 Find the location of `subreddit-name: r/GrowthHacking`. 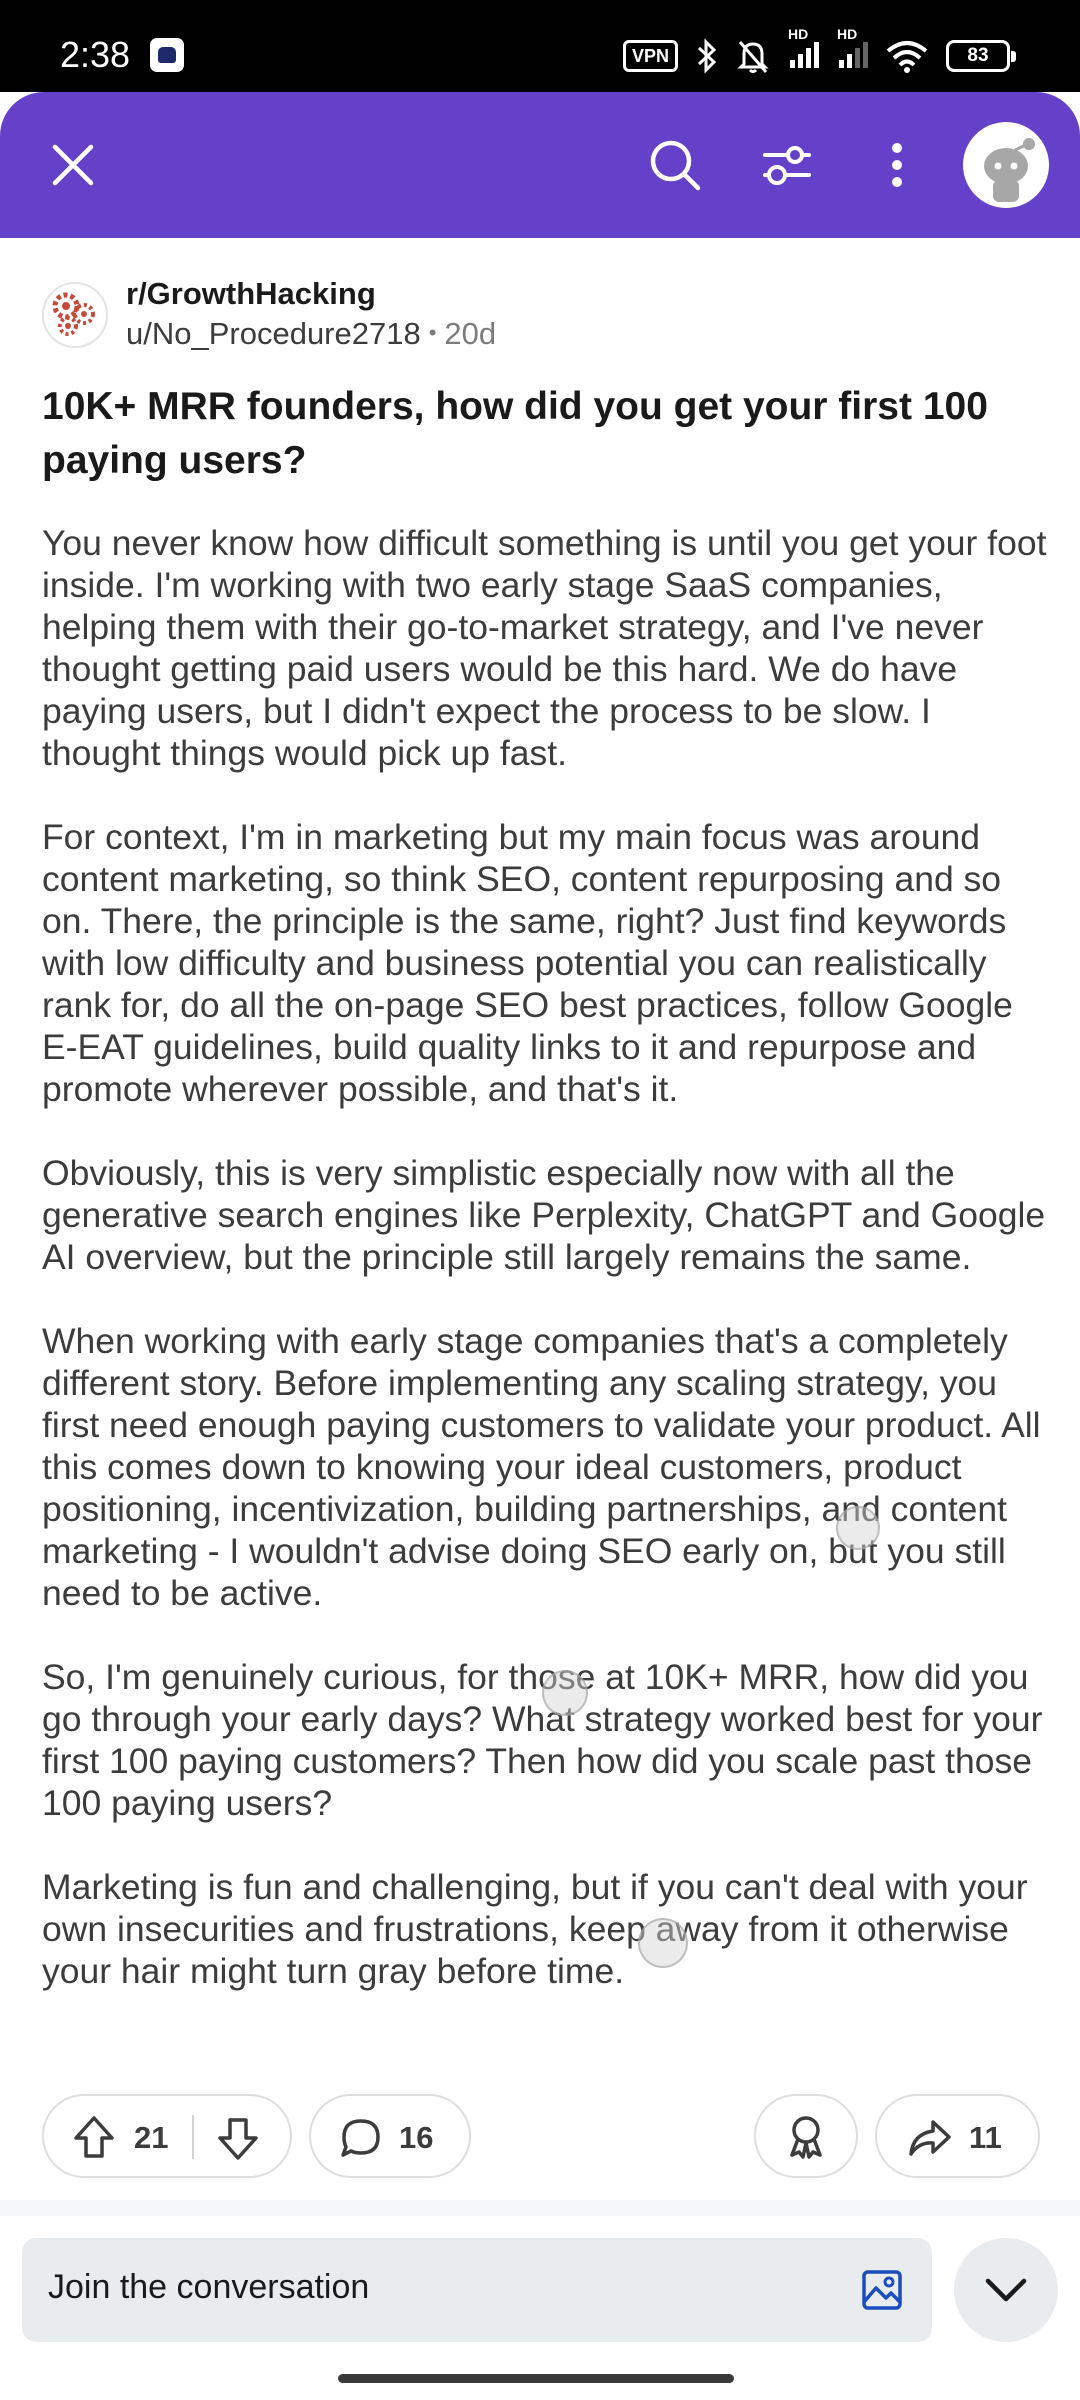

subreddit-name: r/GrowthHacking is located at coordinates (311, 294).